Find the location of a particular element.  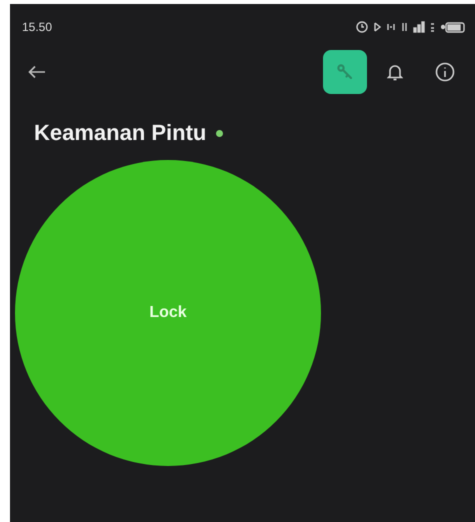

alarm-icon is located at coordinates (362, 27).